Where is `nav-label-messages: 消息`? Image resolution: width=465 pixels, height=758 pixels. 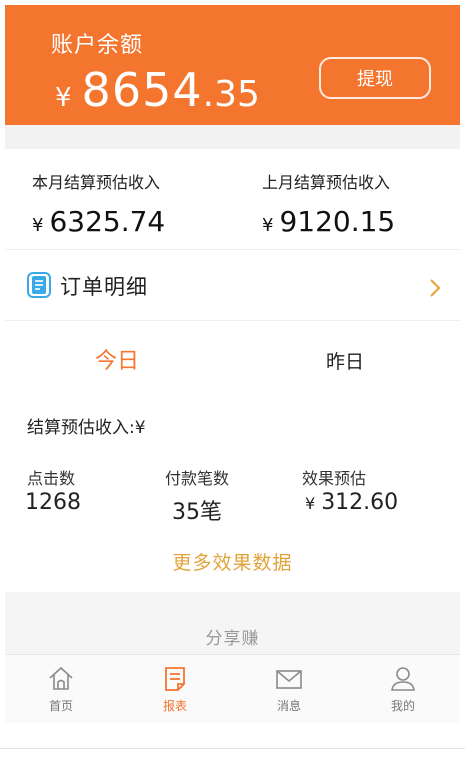
nav-label-messages: 消息 is located at coordinates (288, 706).